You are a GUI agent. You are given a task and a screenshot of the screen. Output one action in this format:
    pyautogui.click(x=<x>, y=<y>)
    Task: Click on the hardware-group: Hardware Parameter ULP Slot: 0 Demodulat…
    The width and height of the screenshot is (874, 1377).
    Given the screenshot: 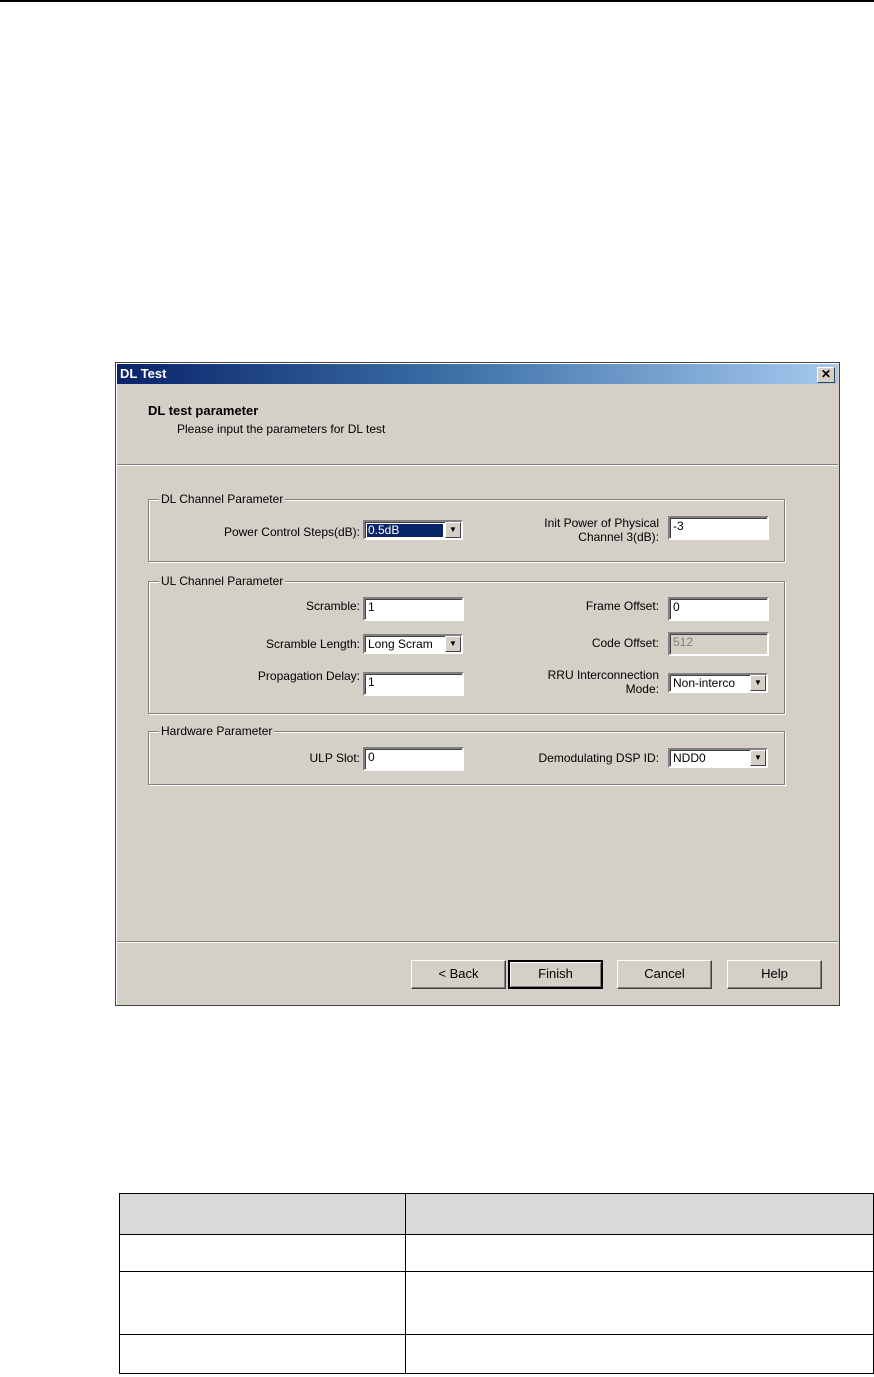 What is the action you would take?
    pyautogui.click(x=466, y=754)
    